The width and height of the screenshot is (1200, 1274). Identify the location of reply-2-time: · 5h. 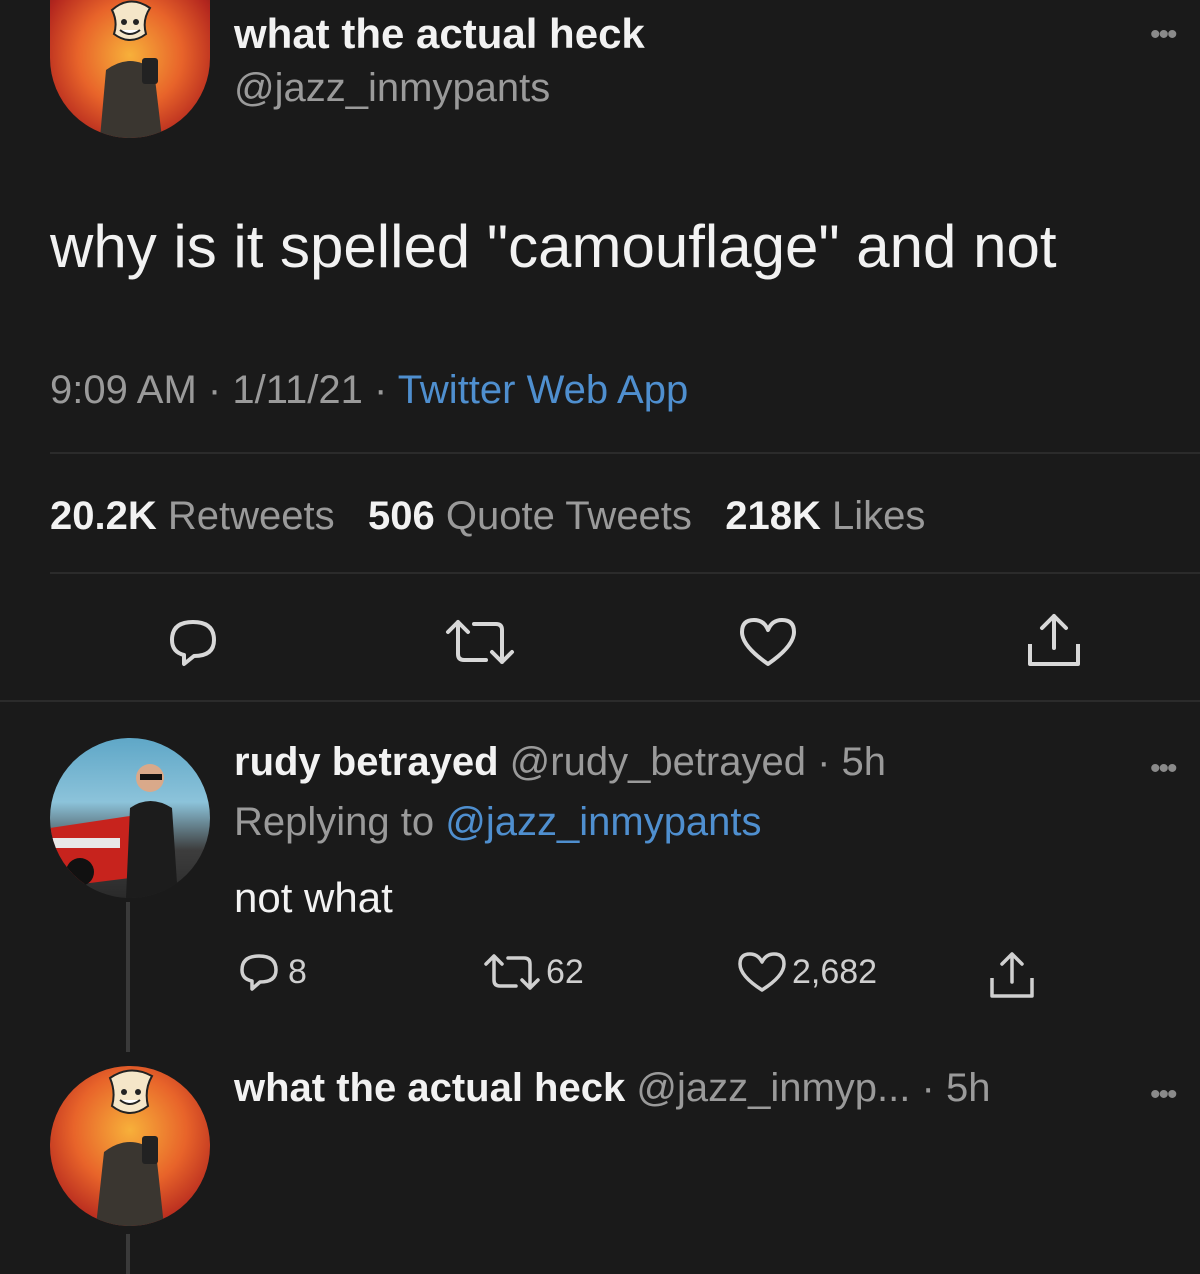
(956, 1088).